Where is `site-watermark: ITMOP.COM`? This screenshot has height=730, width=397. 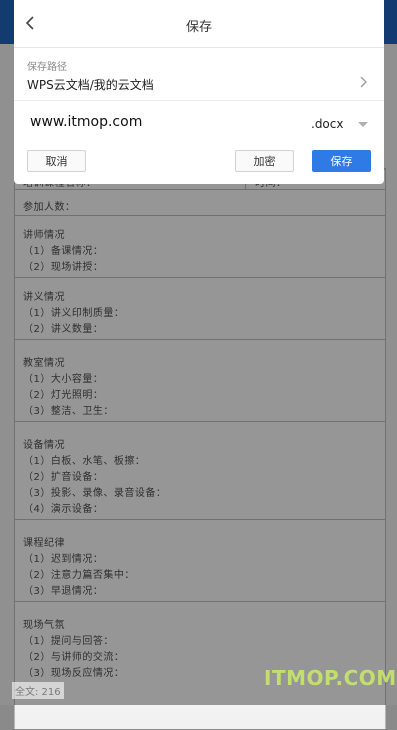
site-watermark: ITMOP.COM is located at coordinates (330, 678).